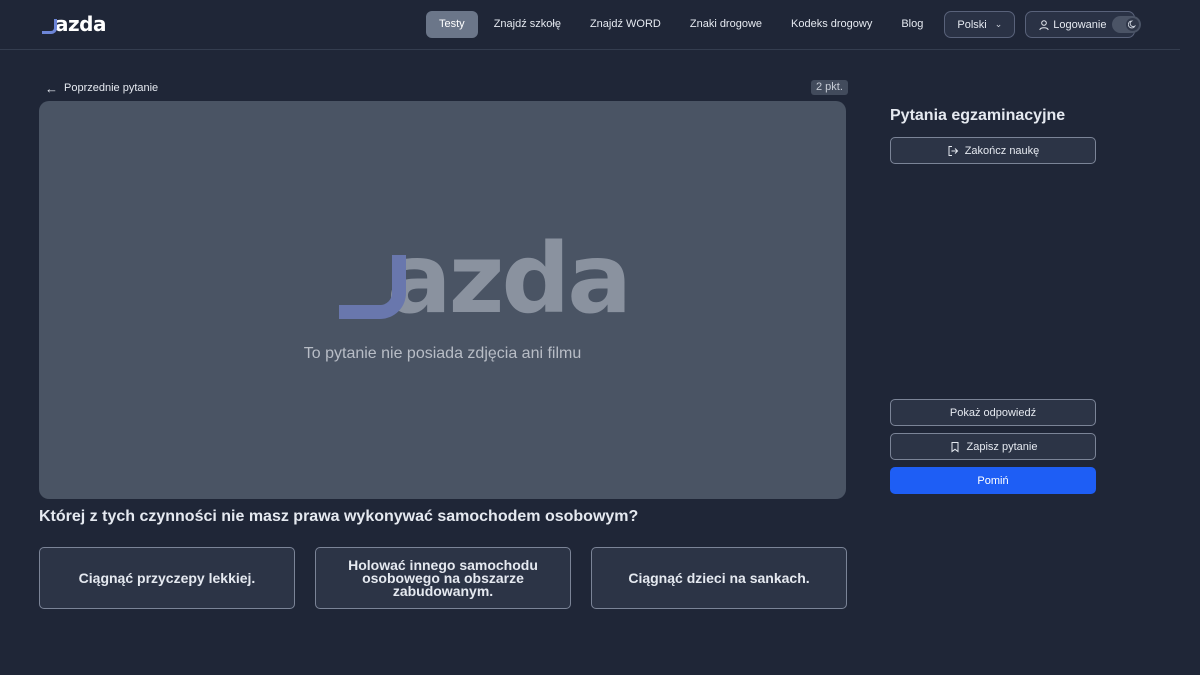  I want to click on finish-learning-label: Zakończ naukę, so click(1002, 150).